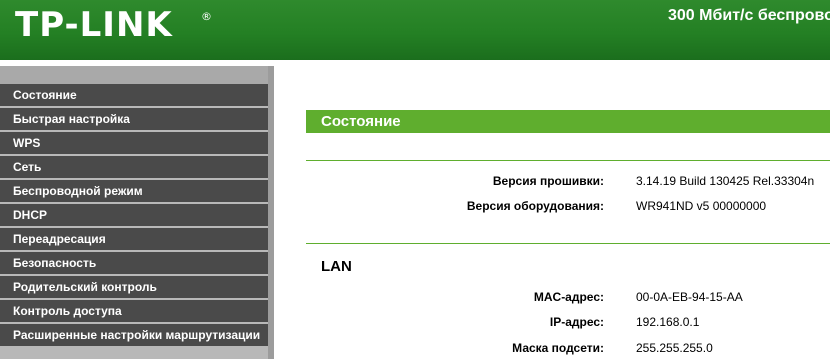  I want to click on hardware-value: WR941ND v5 00000000, so click(701, 206).